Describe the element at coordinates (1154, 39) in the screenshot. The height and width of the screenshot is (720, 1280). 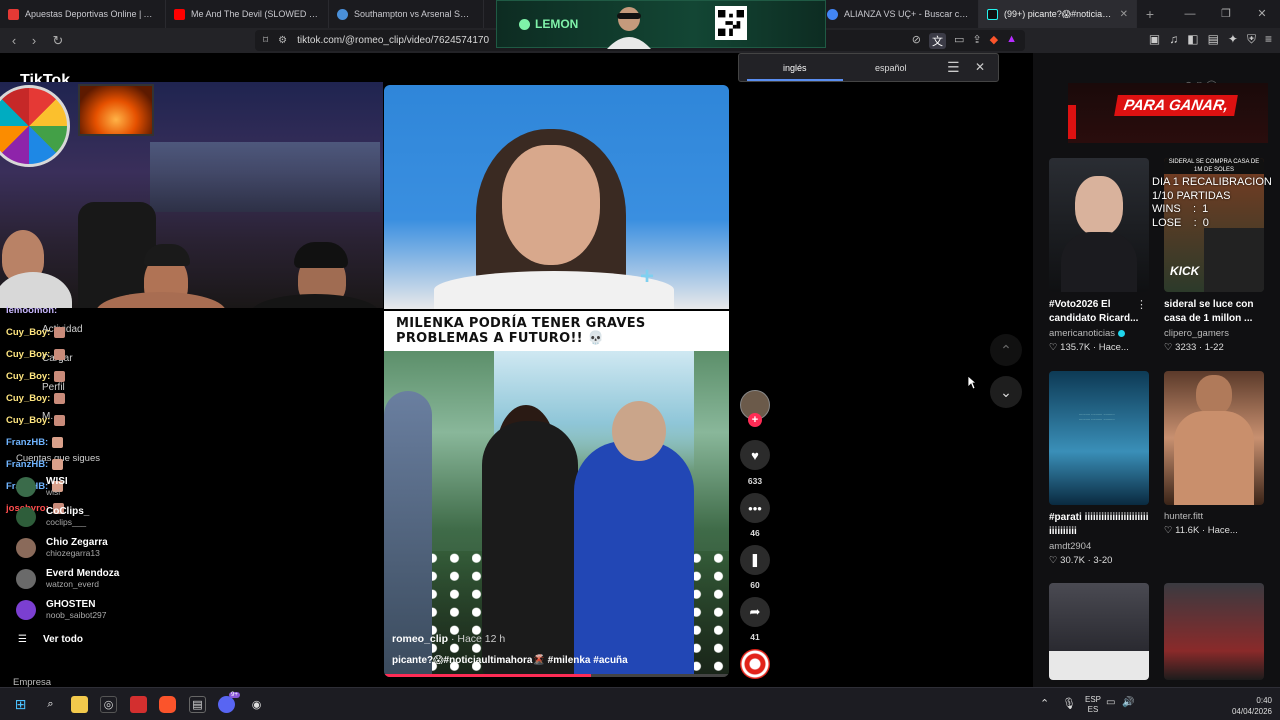
I see `tab-search-icon: ▣` at that location.